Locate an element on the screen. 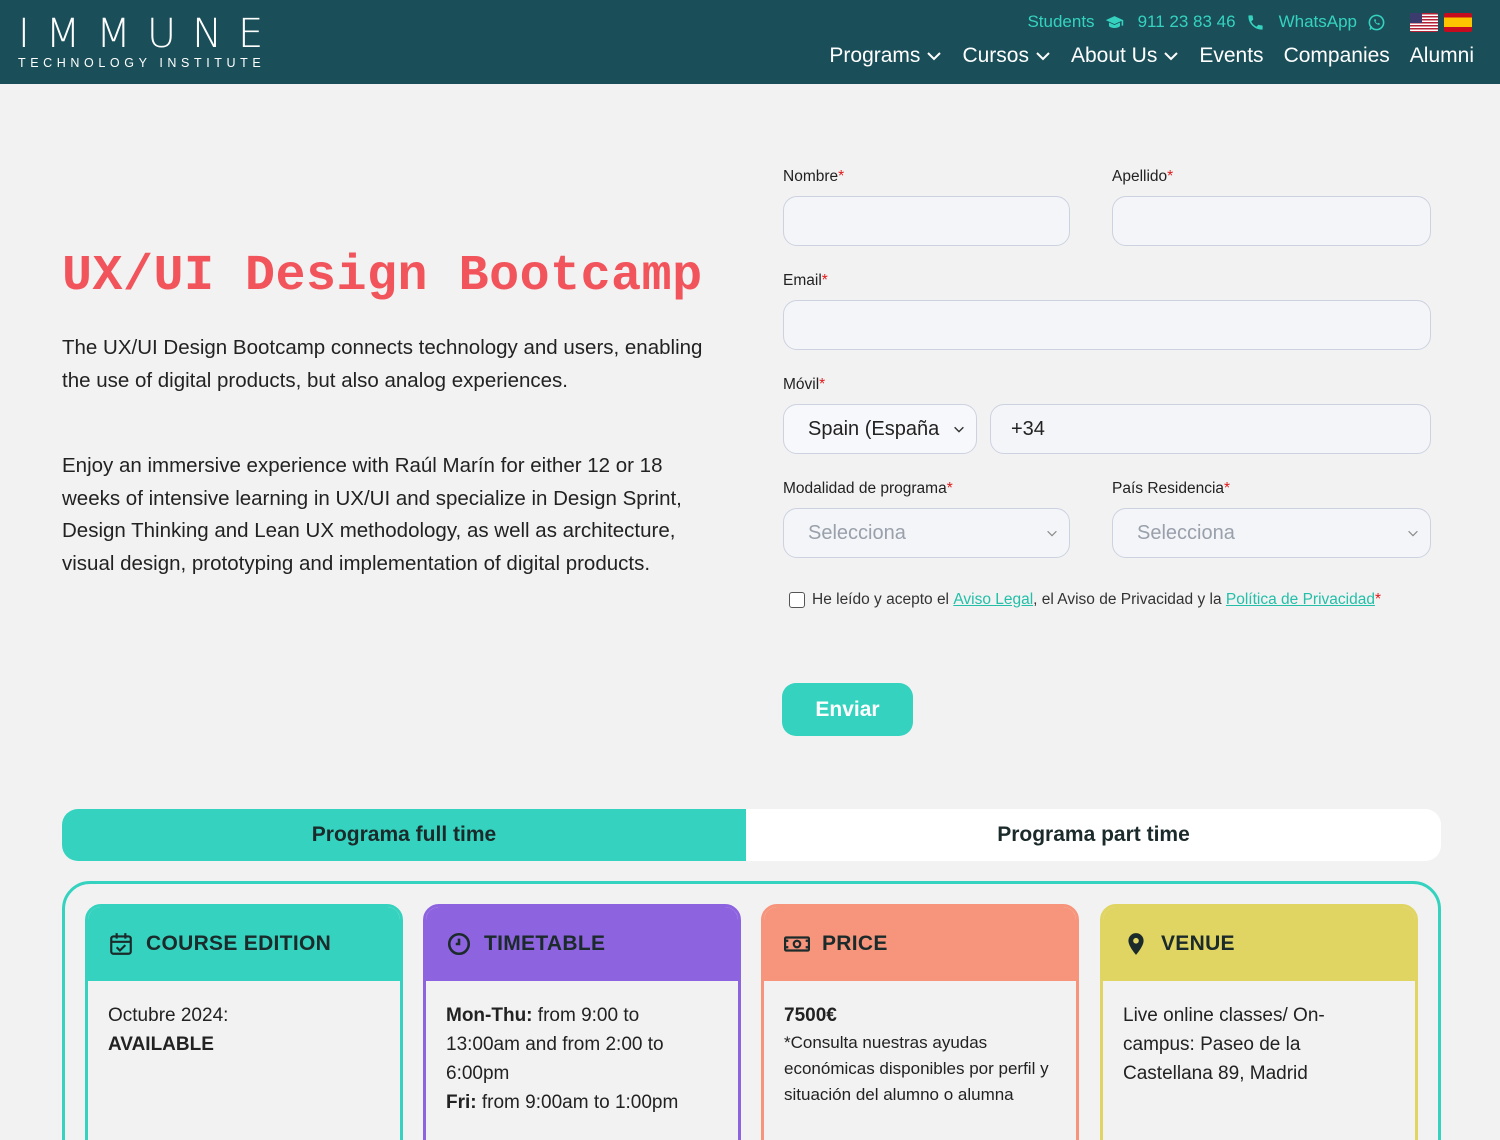  nav-events-label: Events is located at coordinates (1231, 55).